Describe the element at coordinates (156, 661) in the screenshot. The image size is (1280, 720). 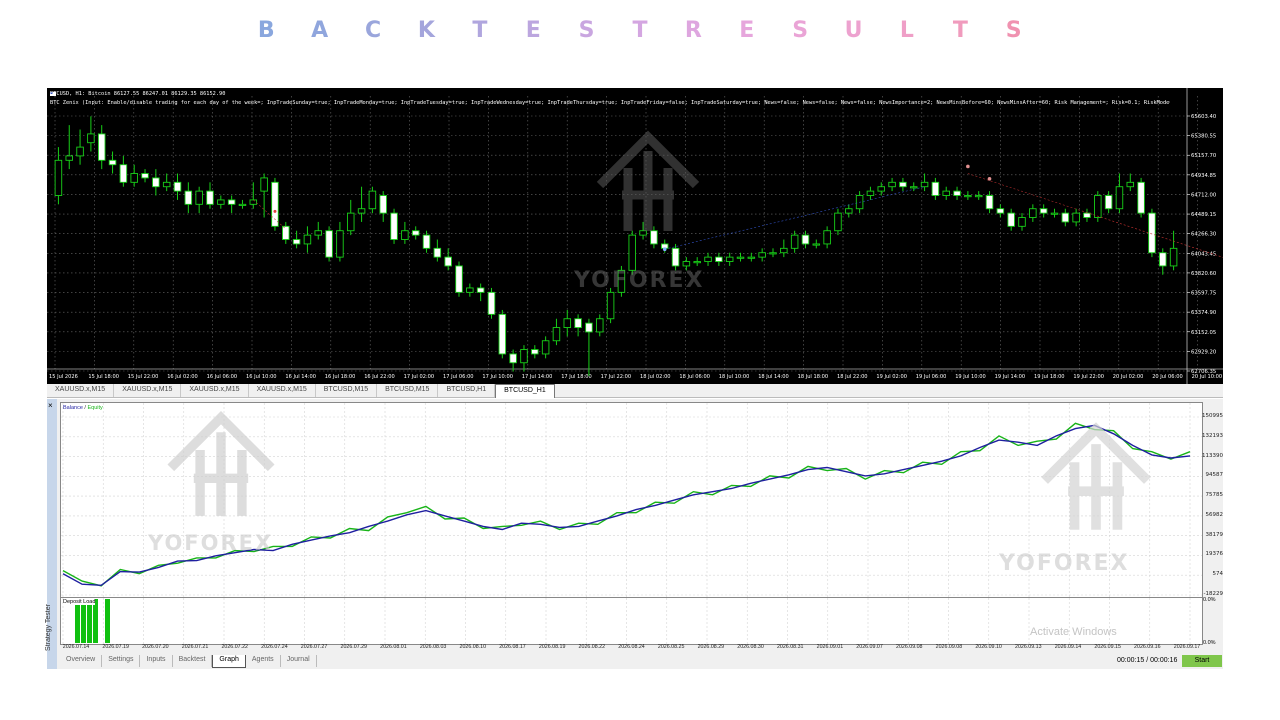
I see `tab-inputs: Inputs` at that location.